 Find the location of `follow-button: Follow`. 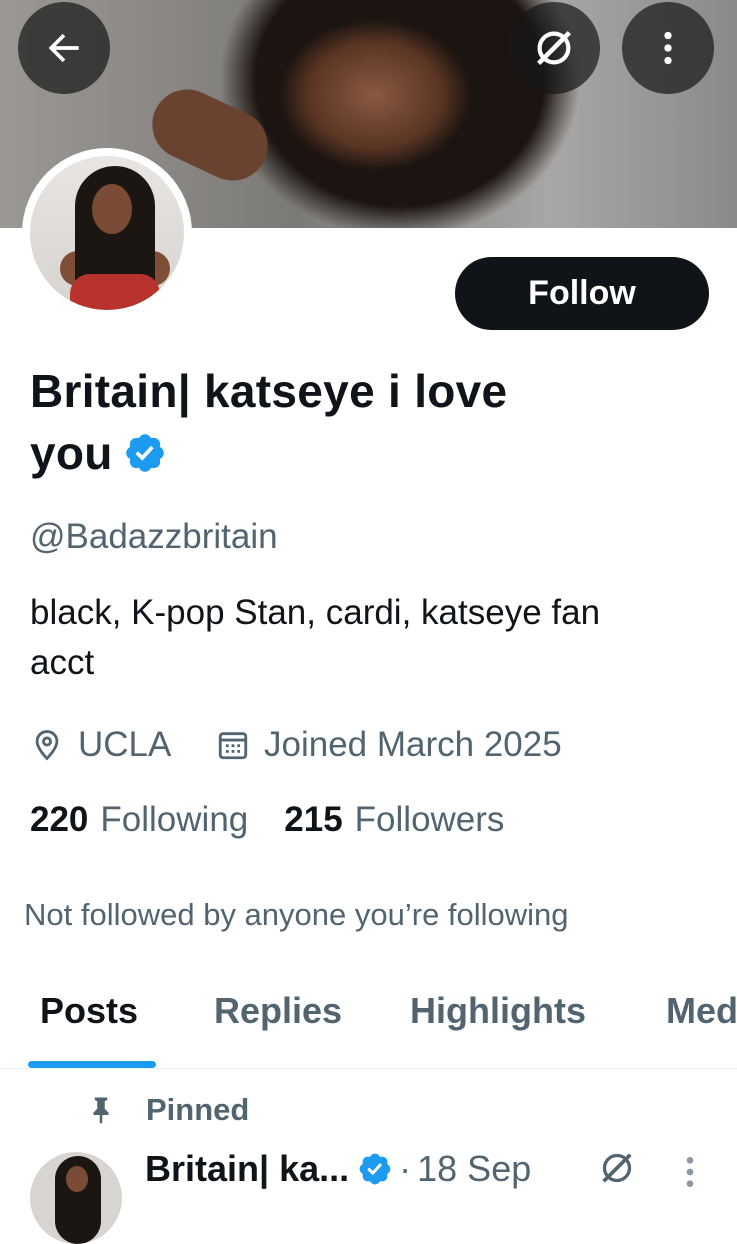

follow-button: Follow is located at coordinates (582, 293).